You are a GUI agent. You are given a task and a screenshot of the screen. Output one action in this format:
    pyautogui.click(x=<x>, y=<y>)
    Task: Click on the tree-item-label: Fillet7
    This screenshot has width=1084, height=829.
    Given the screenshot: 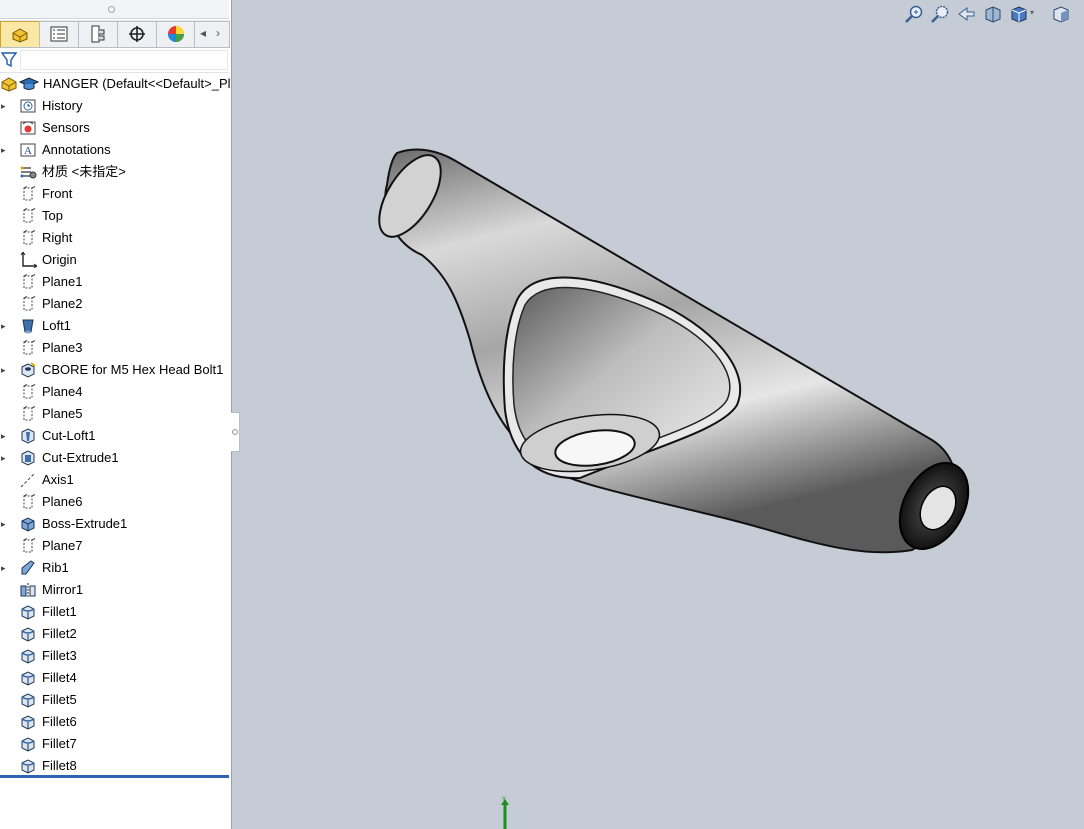 What is the action you would take?
    pyautogui.click(x=59, y=743)
    